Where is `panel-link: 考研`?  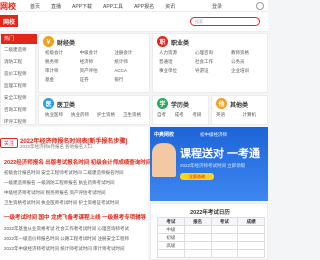 panel-link: 考研 is located at coordinates (200, 115).